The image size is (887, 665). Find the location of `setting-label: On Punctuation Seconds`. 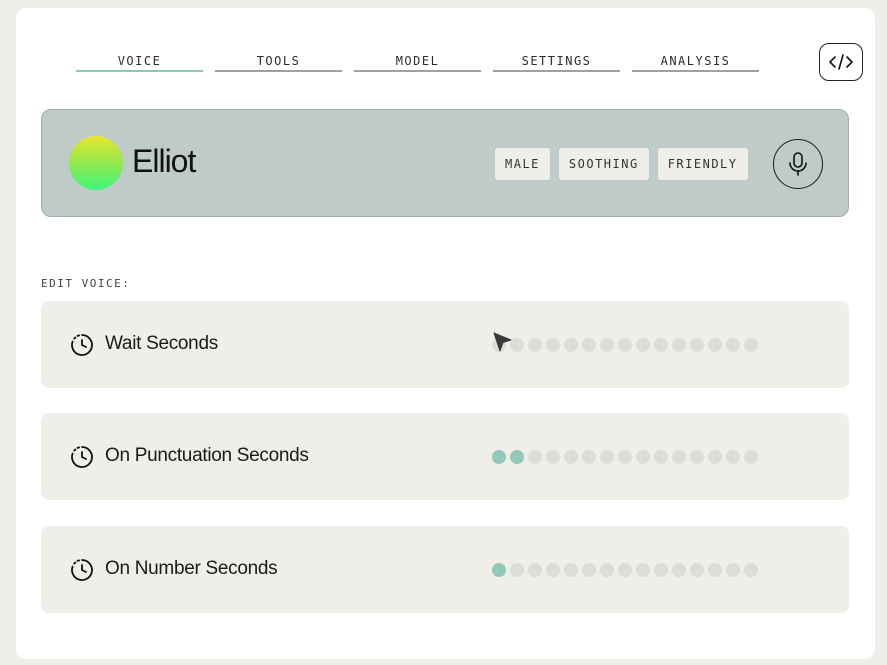

setting-label: On Punctuation Seconds is located at coordinates (207, 455).